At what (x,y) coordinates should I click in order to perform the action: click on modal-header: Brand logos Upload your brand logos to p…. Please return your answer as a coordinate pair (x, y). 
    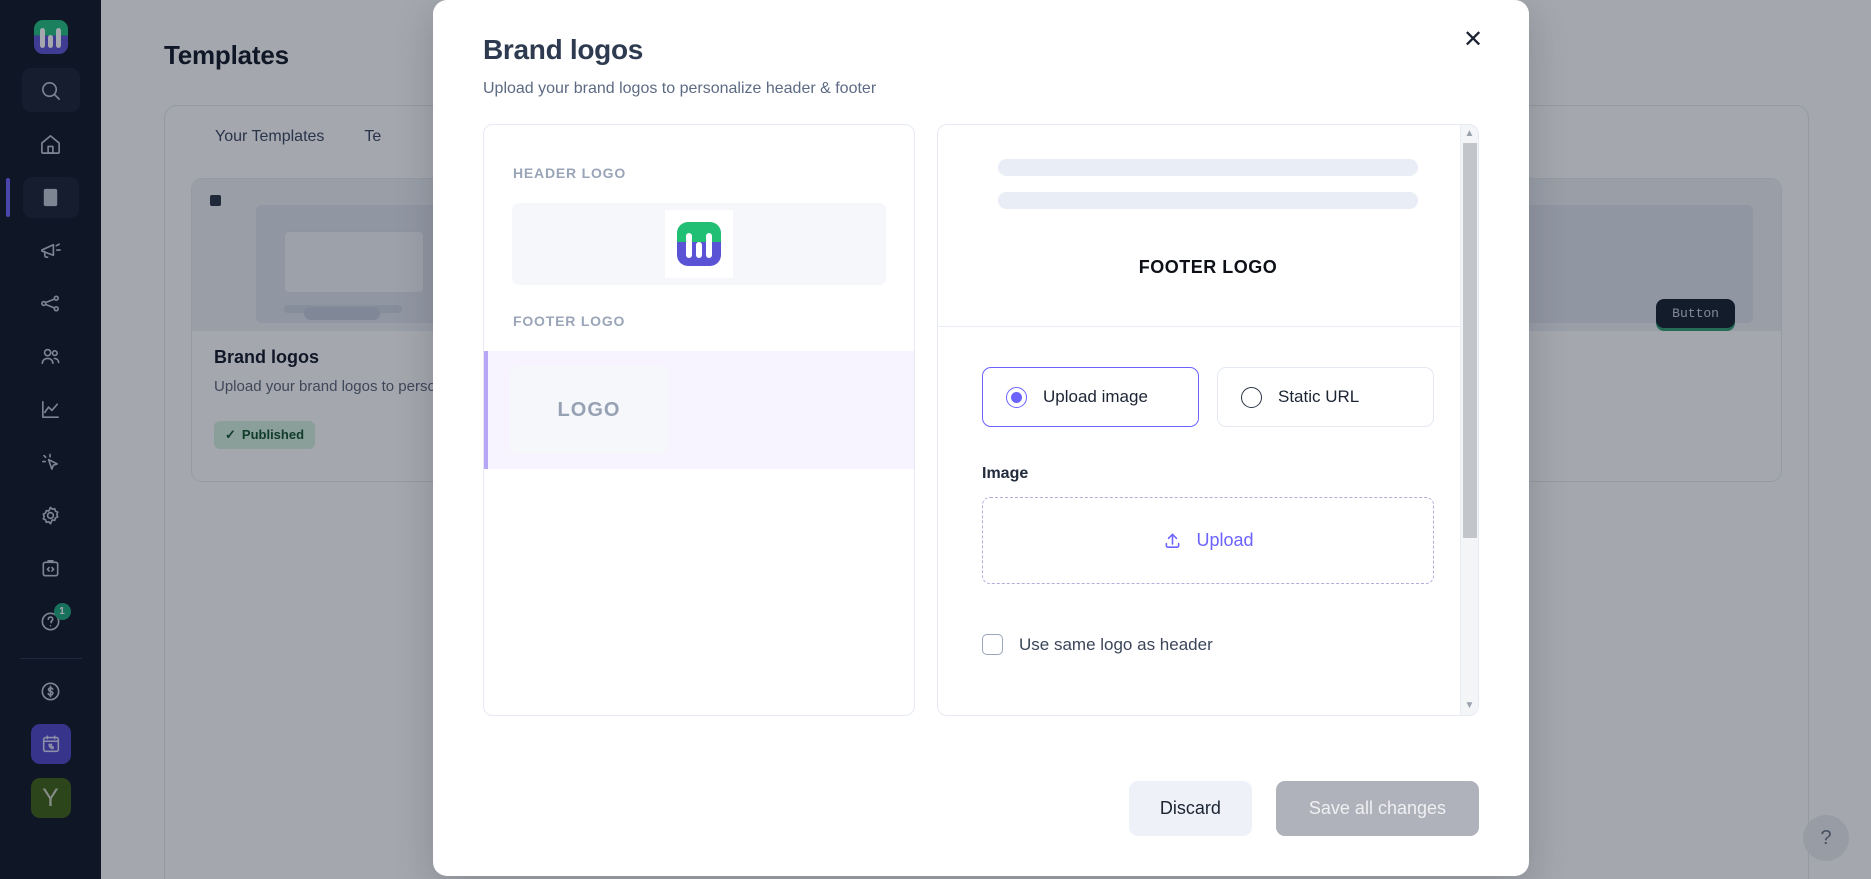
    Looking at the image, I should click on (981, 49).